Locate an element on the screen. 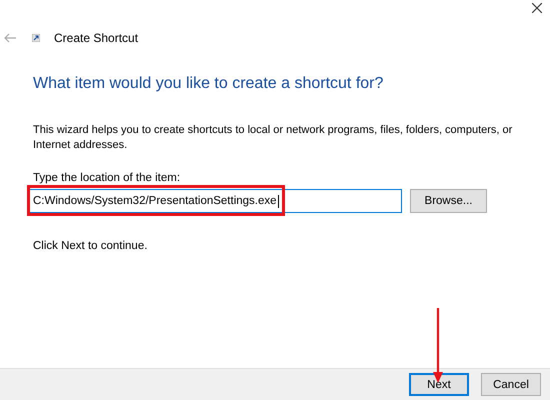 This screenshot has height=400, width=550. wizard-heading: What item would you like to create a shortcut for? is located at coordinates (208, 84).